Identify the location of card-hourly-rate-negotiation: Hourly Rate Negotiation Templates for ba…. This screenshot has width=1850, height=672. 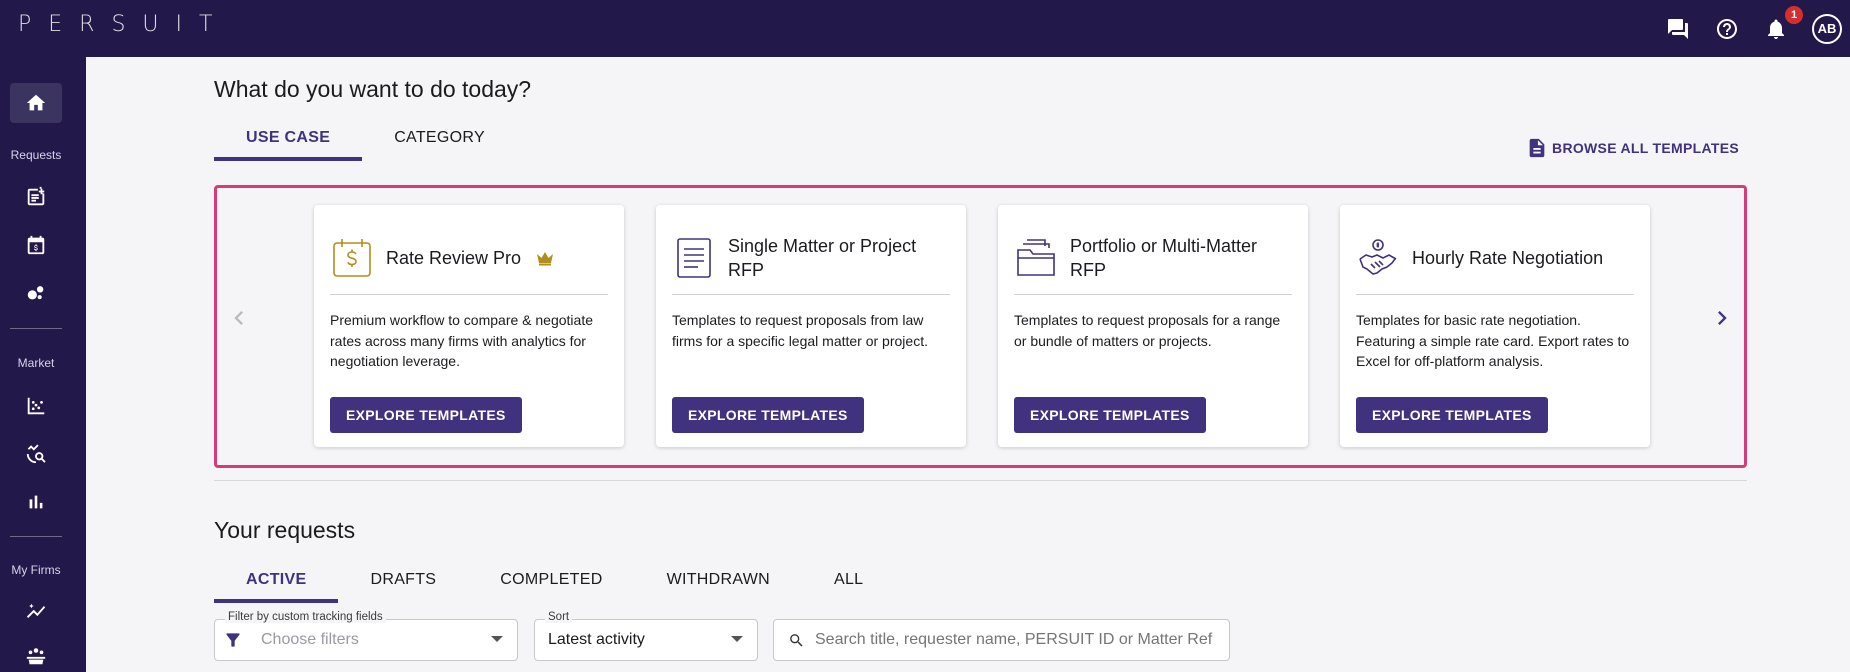
(1495, 326).